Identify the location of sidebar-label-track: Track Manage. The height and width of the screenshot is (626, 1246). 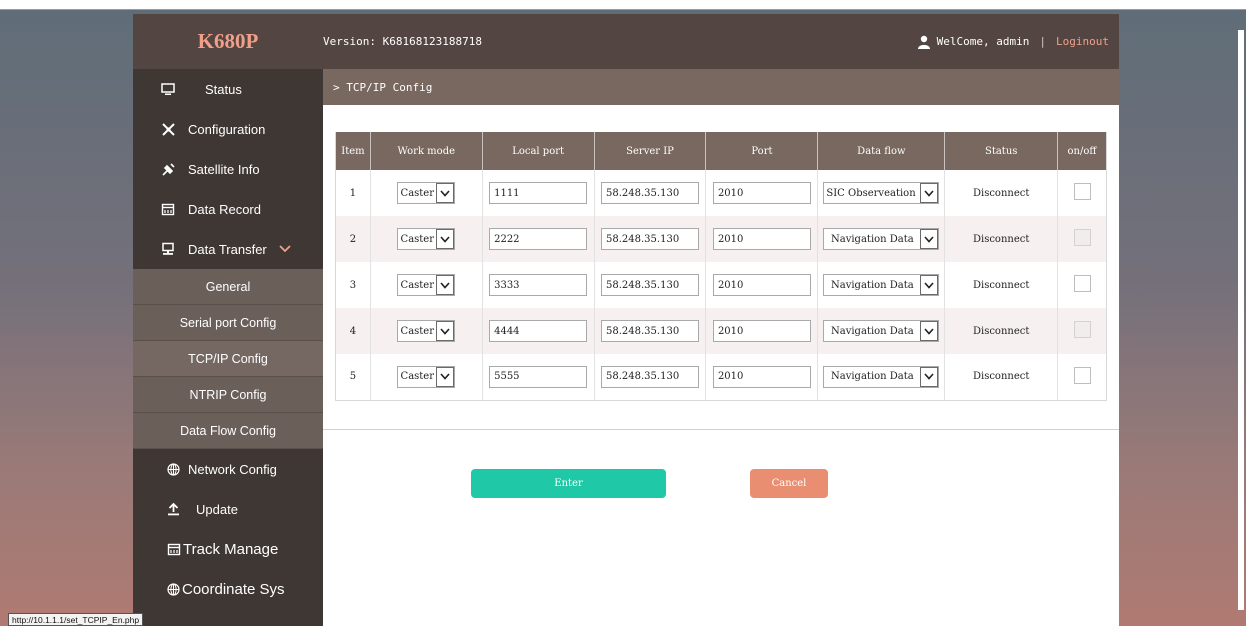
(231, 549).